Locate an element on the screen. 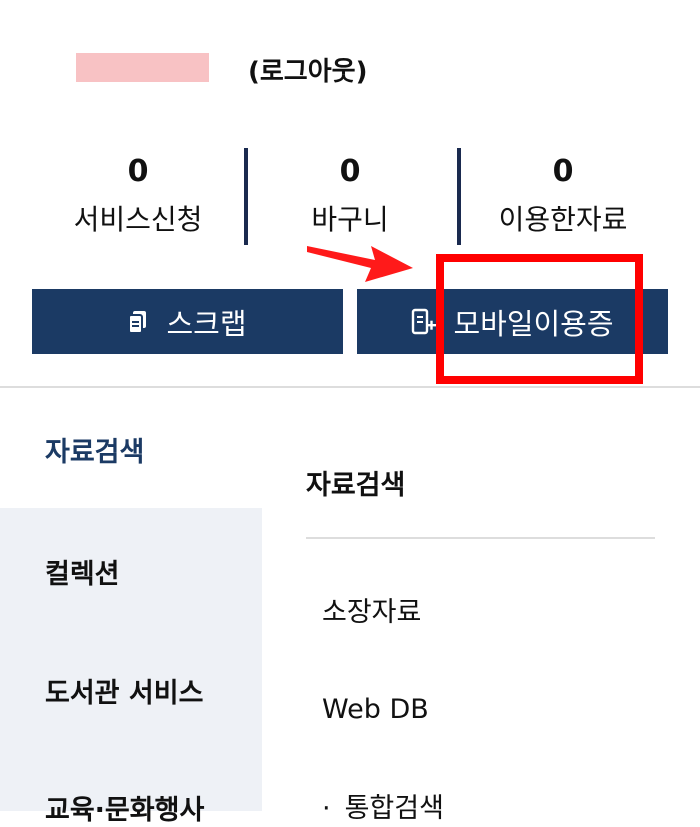  sidebar-item-library-service: 도서관 서비스 is located at coordinates (124, 690).